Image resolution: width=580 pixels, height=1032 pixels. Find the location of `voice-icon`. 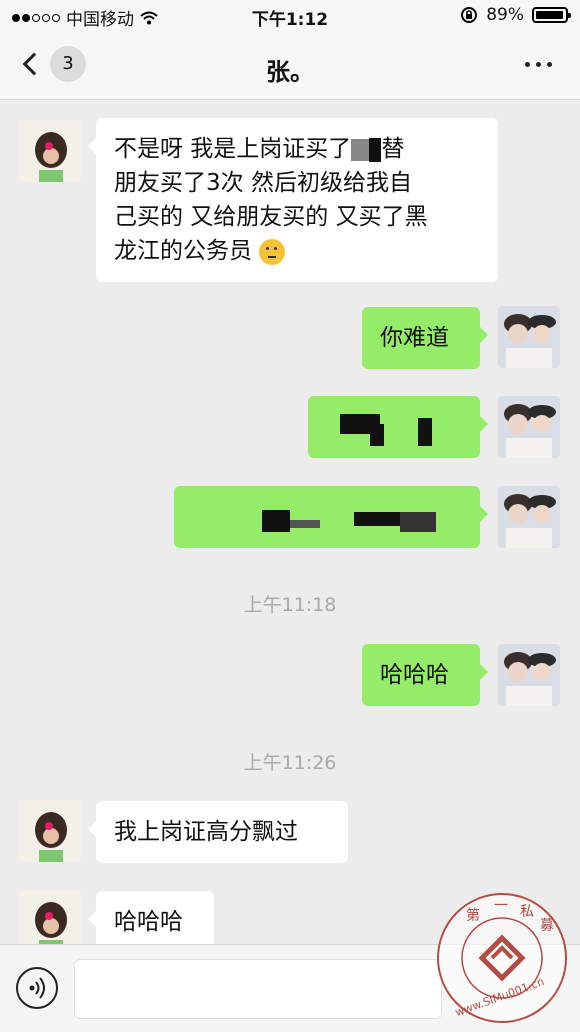

voice-icon is located at coordinates (37, 988).